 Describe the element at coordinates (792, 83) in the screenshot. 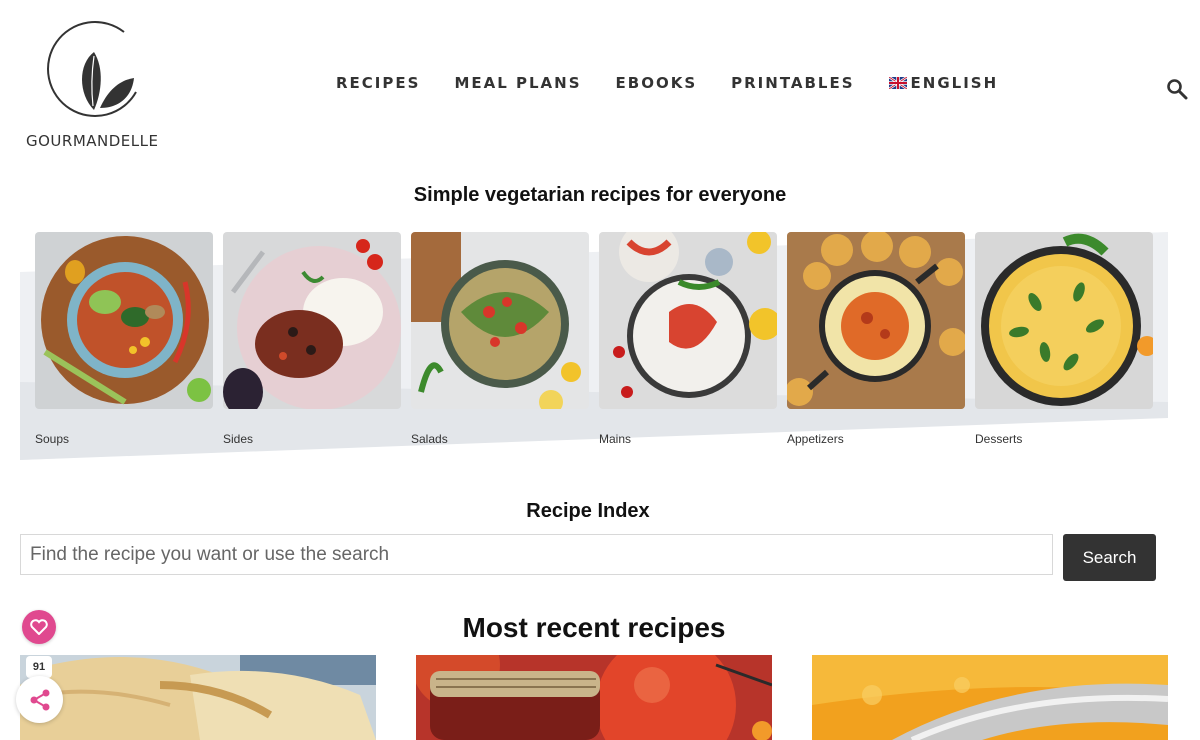

I see `nav-printables: PRINTABLES` at that location.